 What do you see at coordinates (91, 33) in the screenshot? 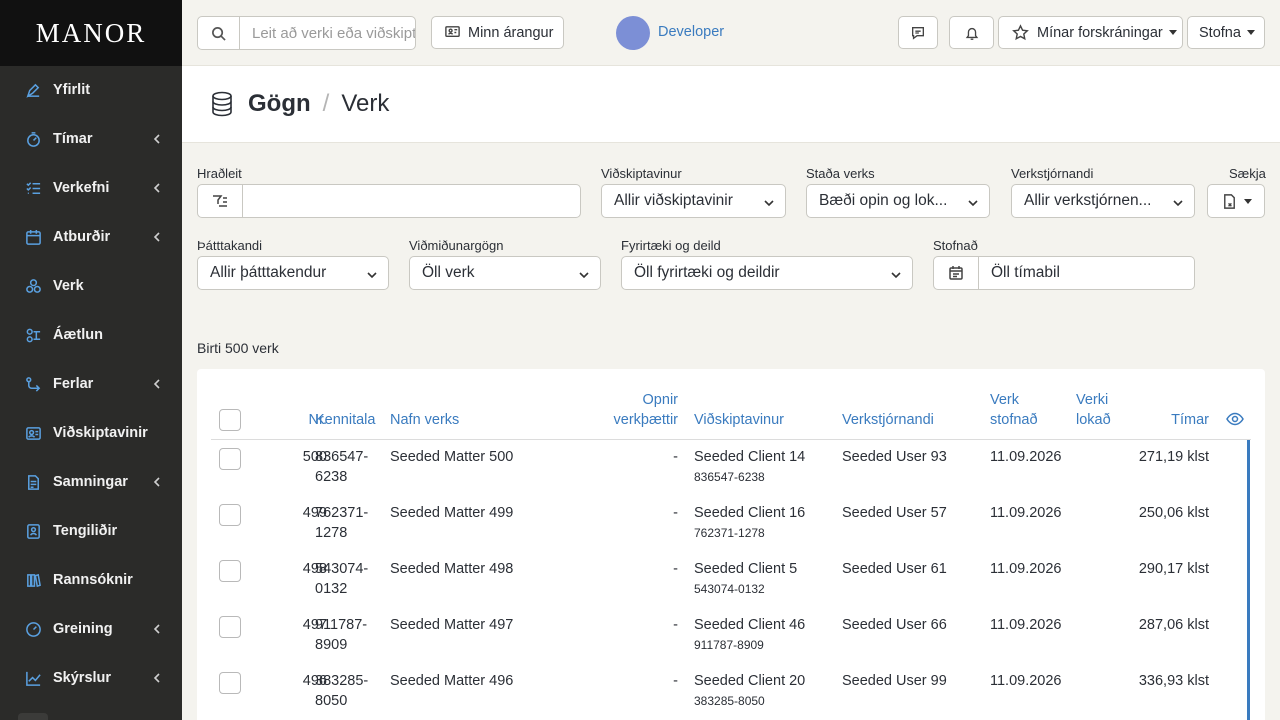
I see `brand-logo: MANOR` at bounding box center [91, 33].